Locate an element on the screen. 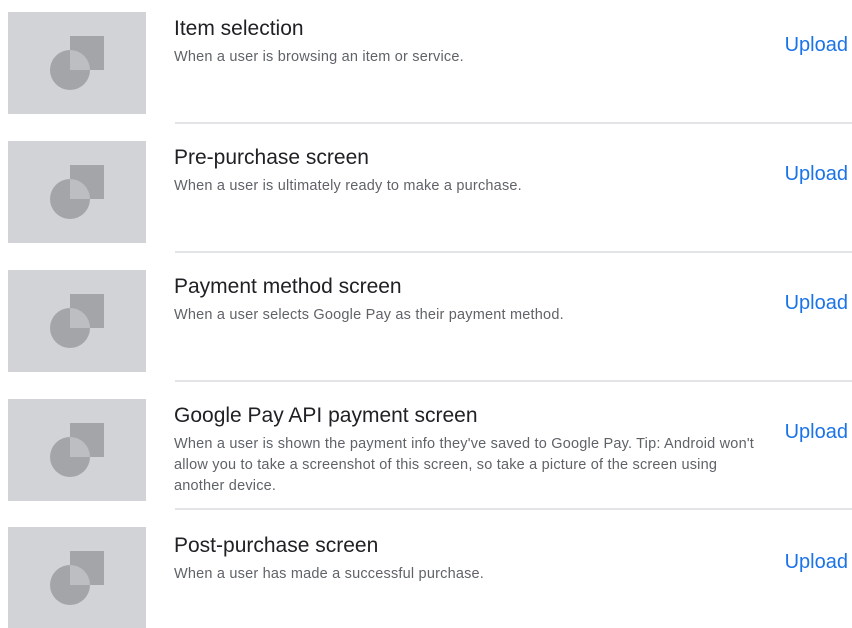 The height and width of the screenshot is (628, 852). screen-title: Post-purchase screen is located at coordinates (276, 545).